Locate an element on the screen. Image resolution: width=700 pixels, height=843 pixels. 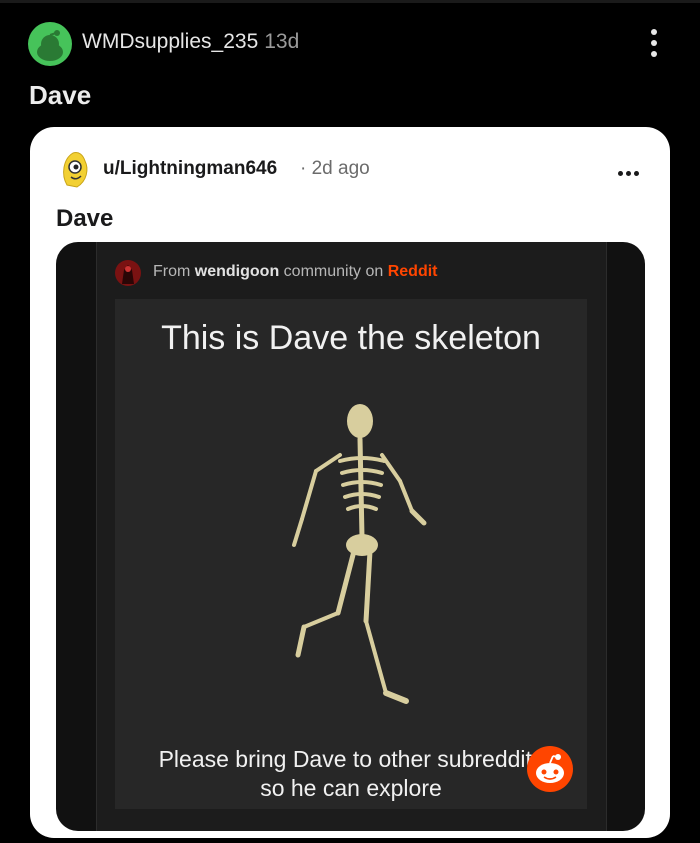
crosspost-title: Dave is located at coordinates (84, 219).